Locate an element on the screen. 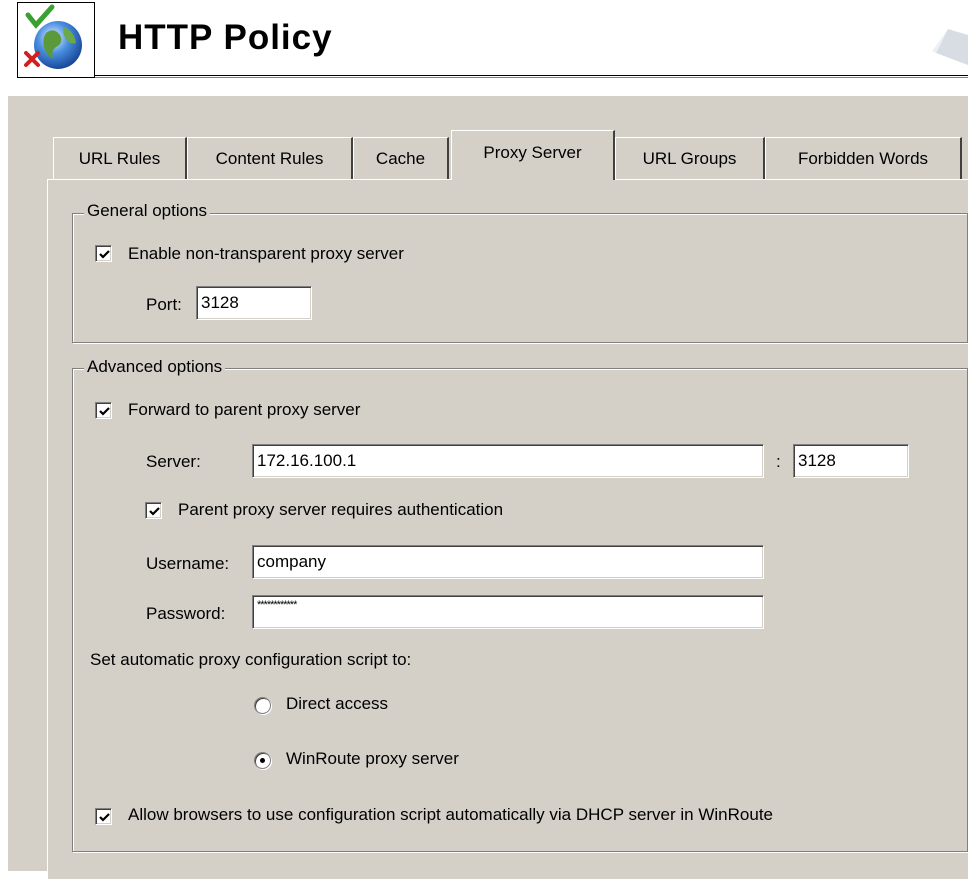 This screenshot has width=968, height=879. advanced-options-legend: Advanced options is located at coordinates (155, 367).